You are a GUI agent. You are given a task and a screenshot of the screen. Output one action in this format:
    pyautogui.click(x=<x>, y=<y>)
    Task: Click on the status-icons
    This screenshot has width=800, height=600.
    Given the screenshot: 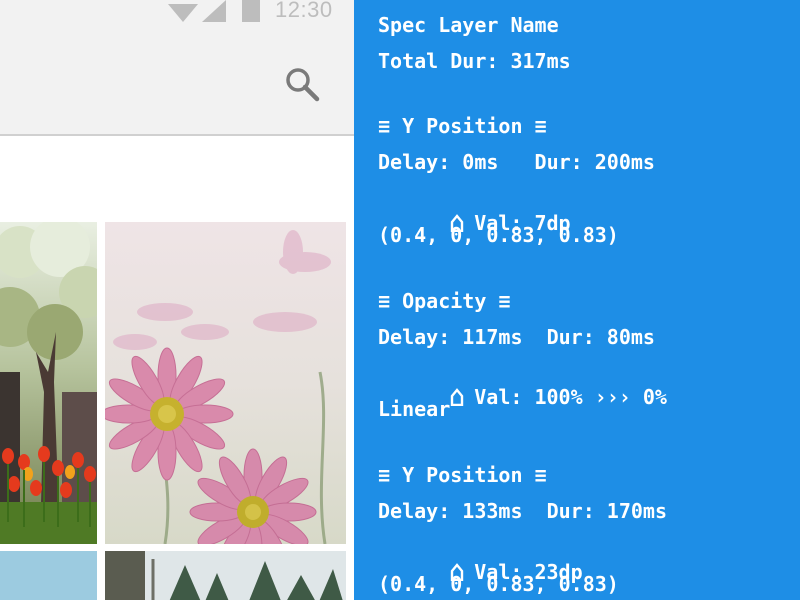 What is the action you would take?
    pyautogui.click(x=218, y=13)
    